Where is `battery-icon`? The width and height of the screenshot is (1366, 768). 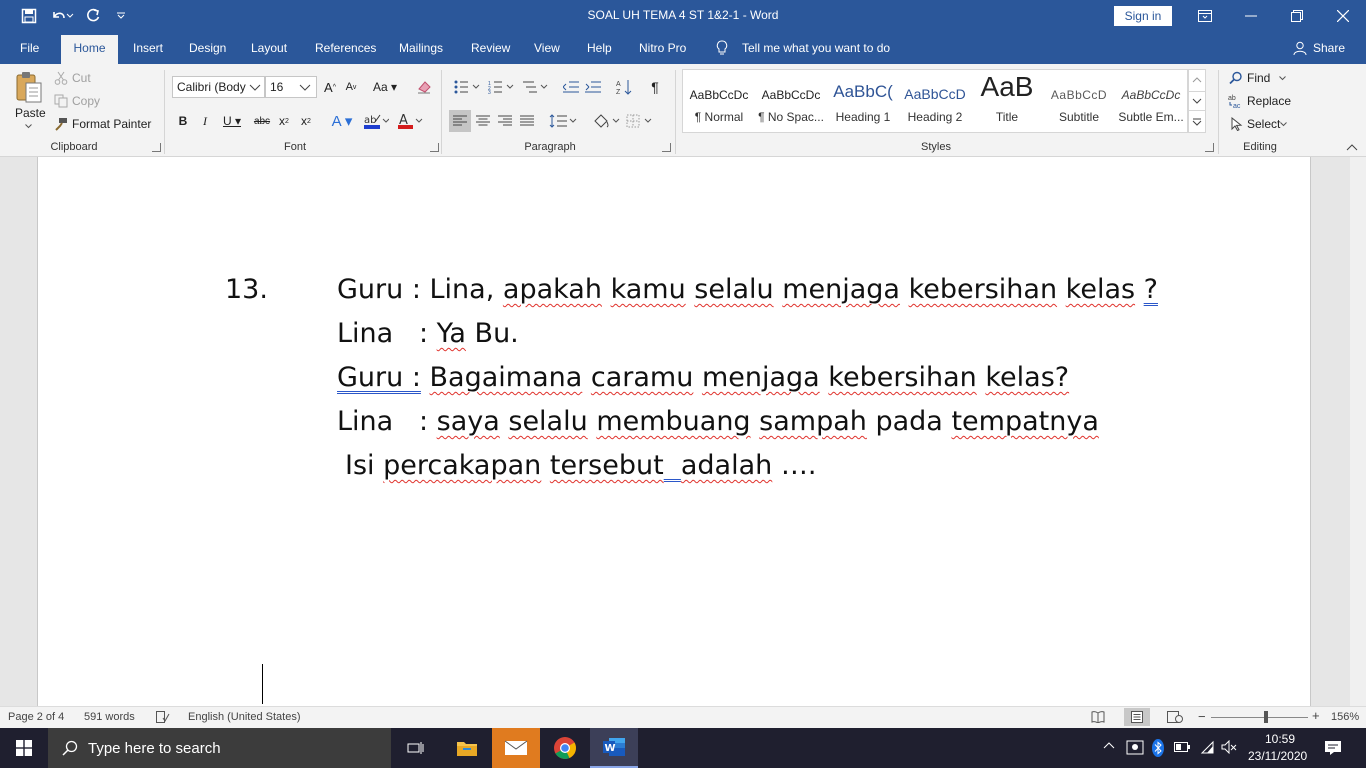 battery-icon is located at coordinates (1182, 747).